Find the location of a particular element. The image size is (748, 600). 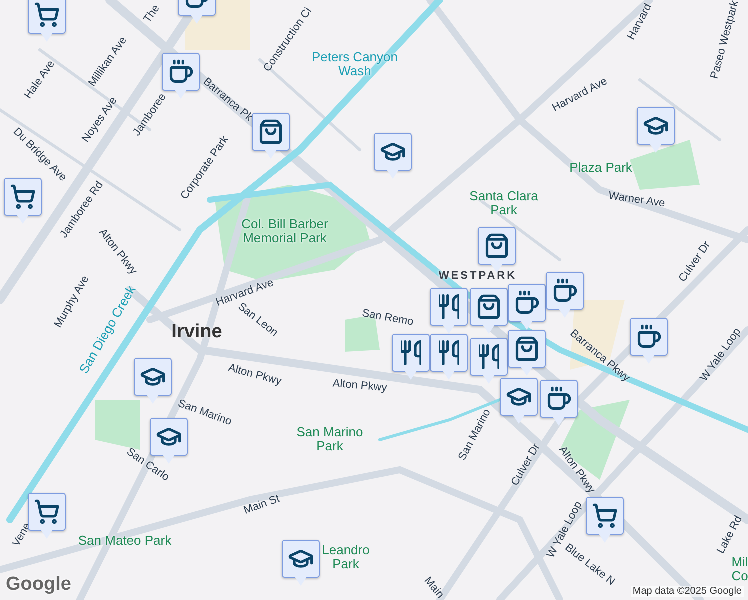

street-label: Main St is located at coordinates (262, 505).